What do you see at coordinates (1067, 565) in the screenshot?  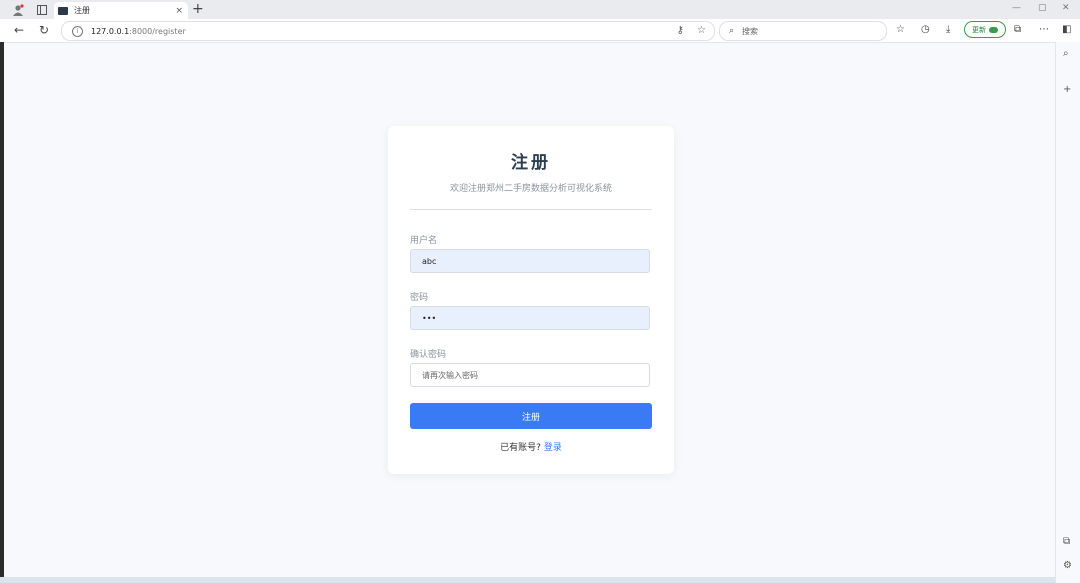 I see `settings-gear-icon: ⚙` at bounding box center [1067, 565].